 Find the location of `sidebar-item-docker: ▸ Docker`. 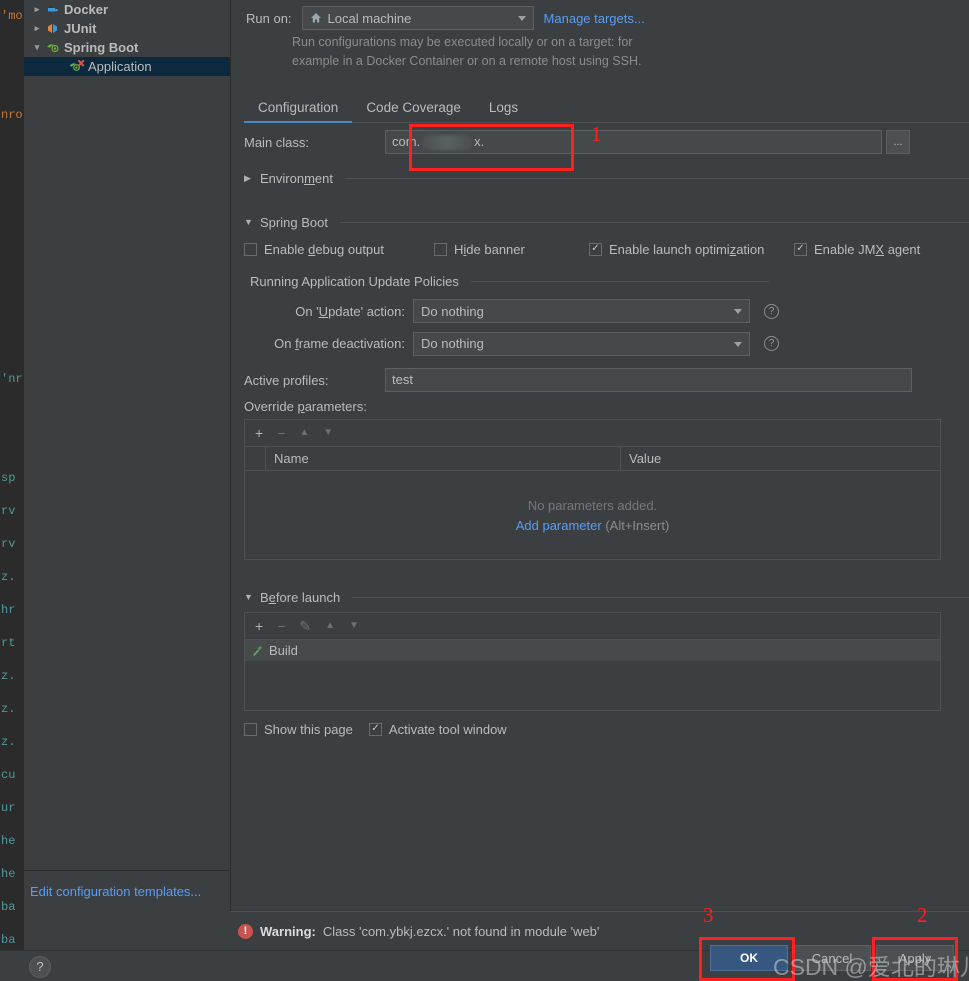

sidebar-item-docker: ▸ Docker is located at coordinates (127, 9).